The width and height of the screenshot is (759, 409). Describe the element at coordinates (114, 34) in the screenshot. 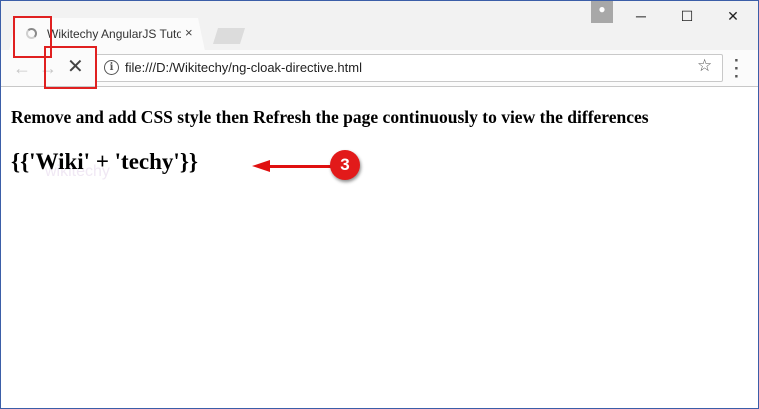

I see `tab-title: Wikitechy AngularJS Tuto` at that location.